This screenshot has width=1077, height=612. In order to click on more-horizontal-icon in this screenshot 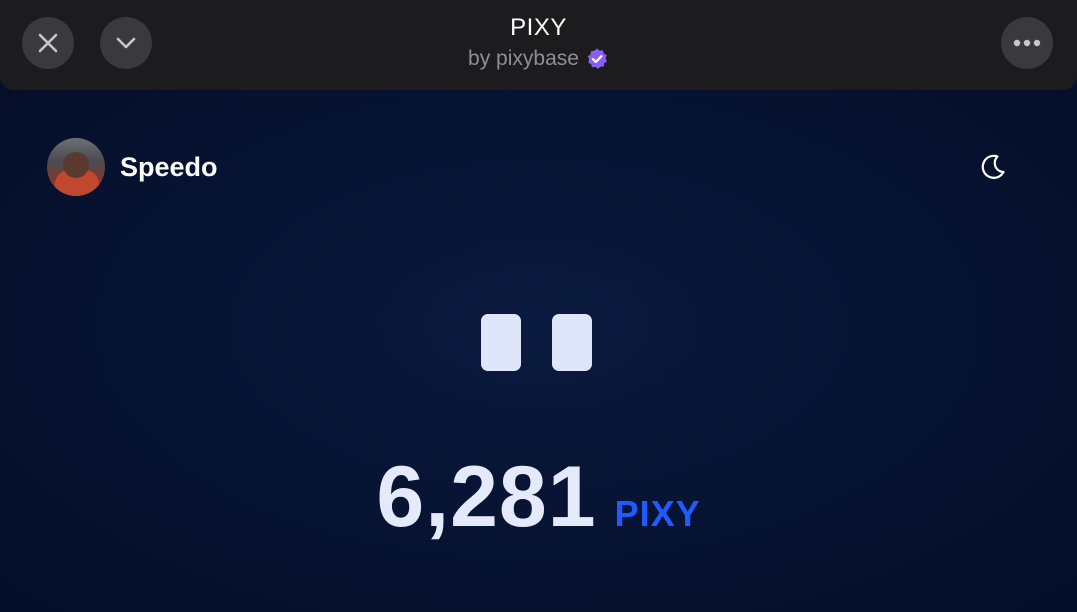, I will do `click(1027, 43)`.